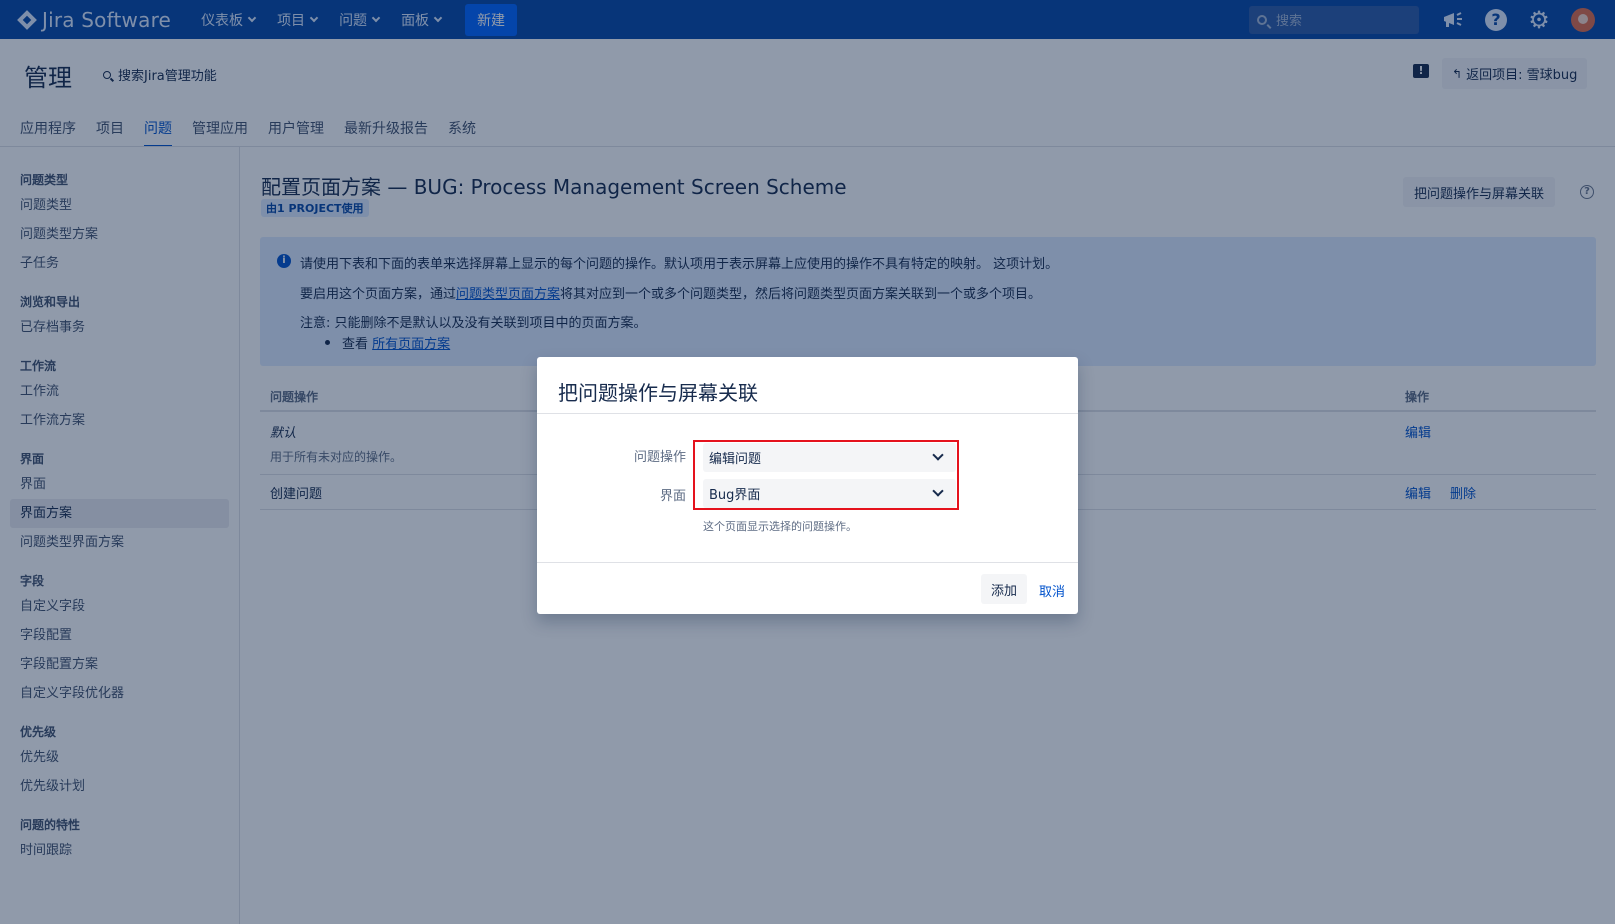 The width and height of the screenshot is (1615, 924). Describe the element at coordinates (672, 496) in the screenshot. I see `screen-label: 界面` at that location.